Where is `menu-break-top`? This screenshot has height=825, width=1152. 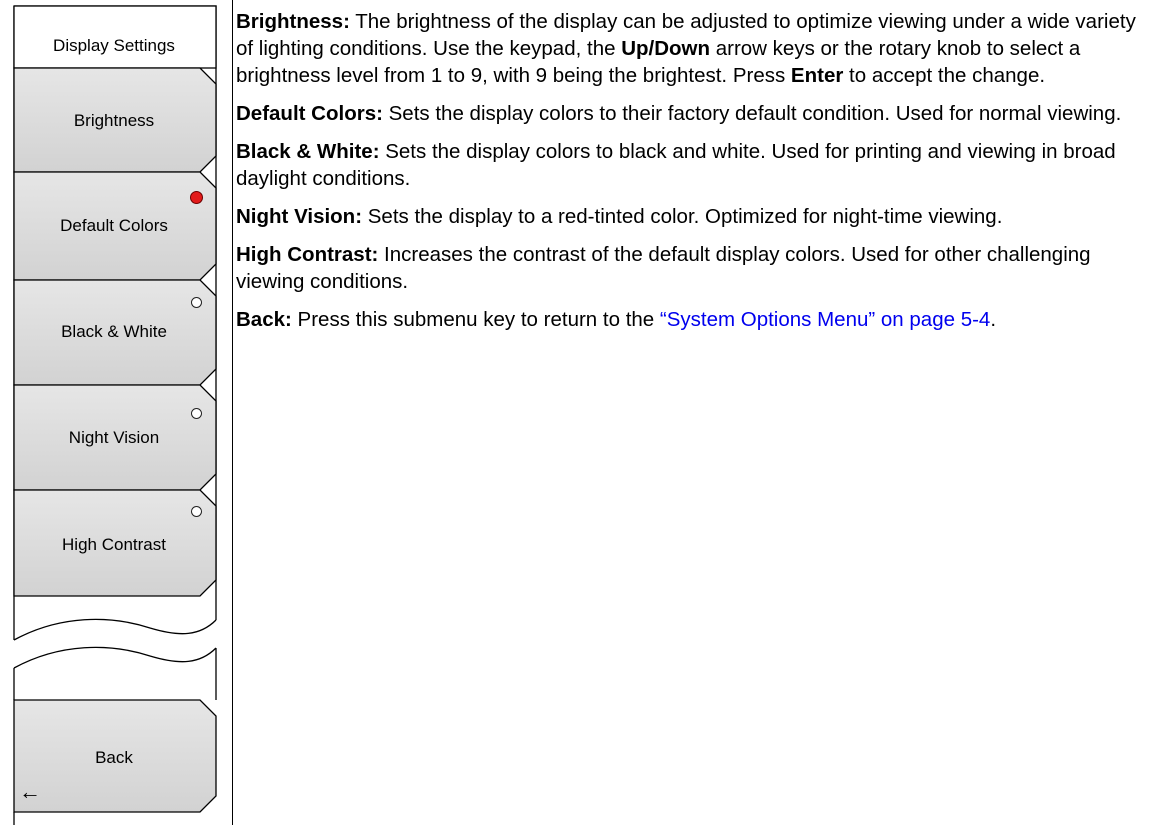
menu-break-top is located at coordinates (115, 629).